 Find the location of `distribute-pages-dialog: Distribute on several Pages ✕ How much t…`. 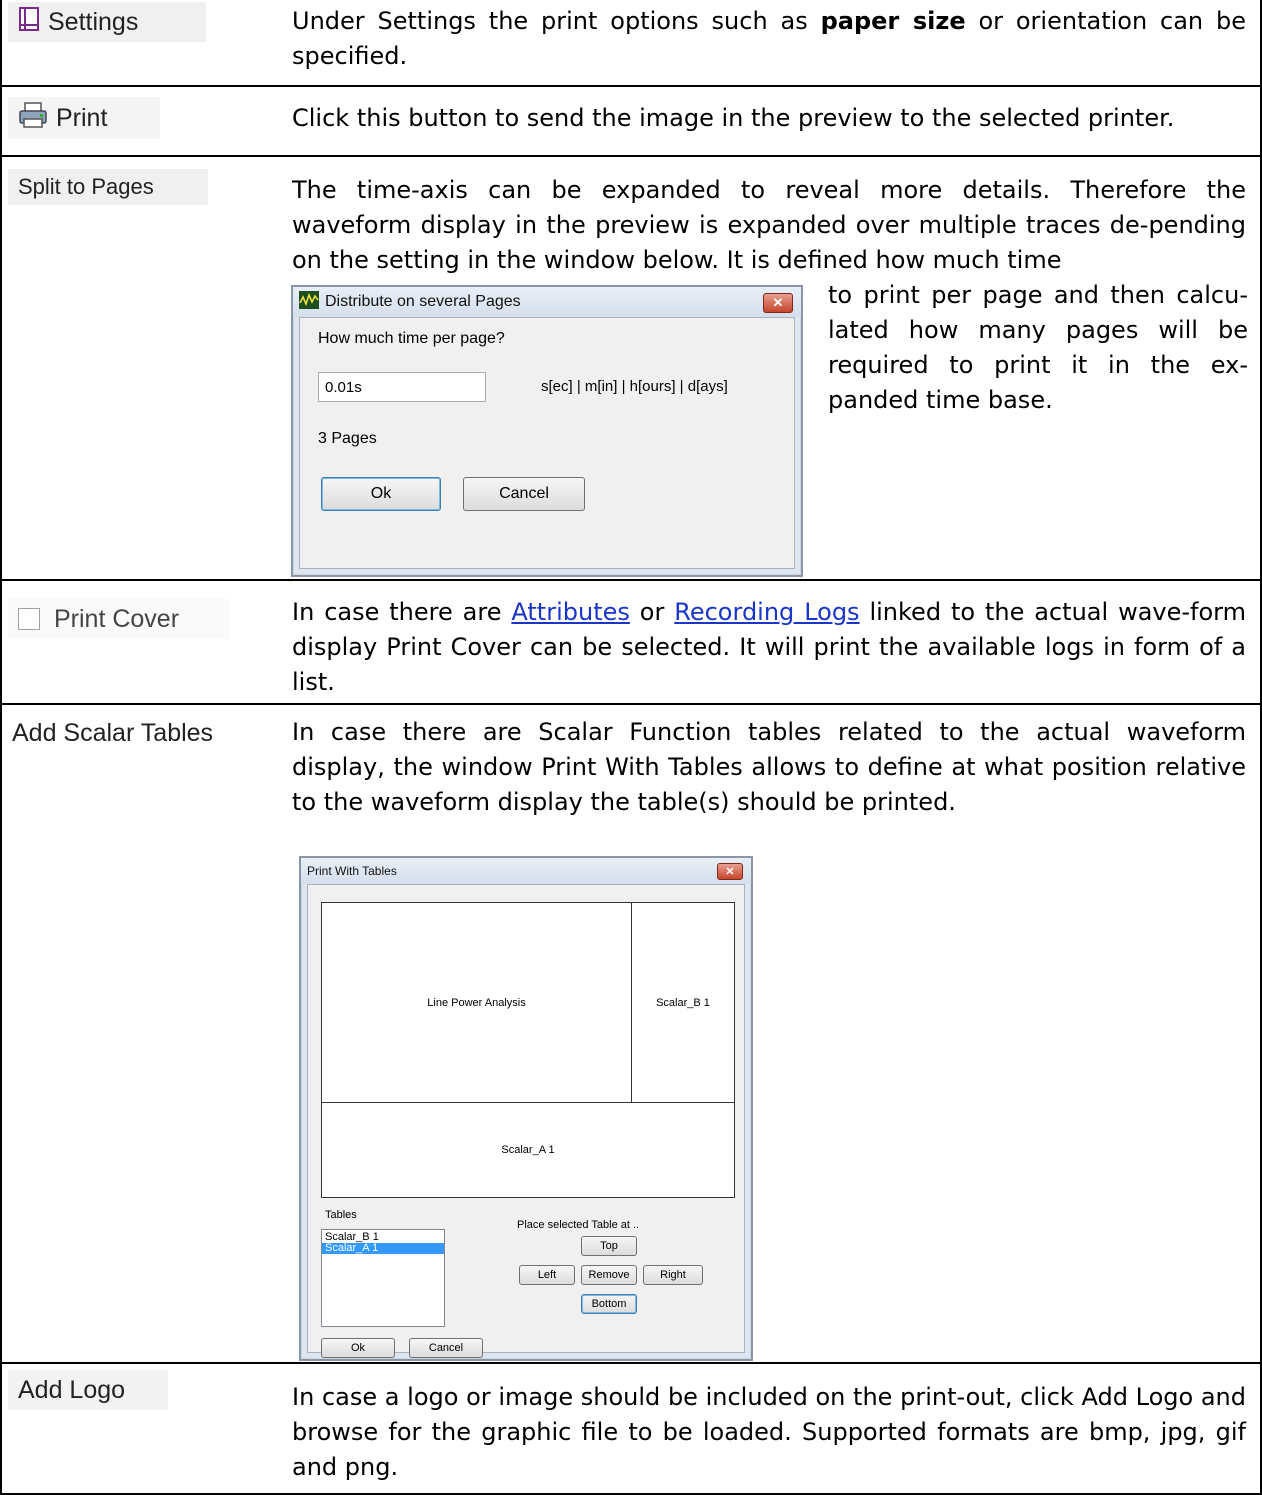

distribute-pages-dialog: Distribute on several Pages ✕ How much t… is located at coordinates (547, 431).